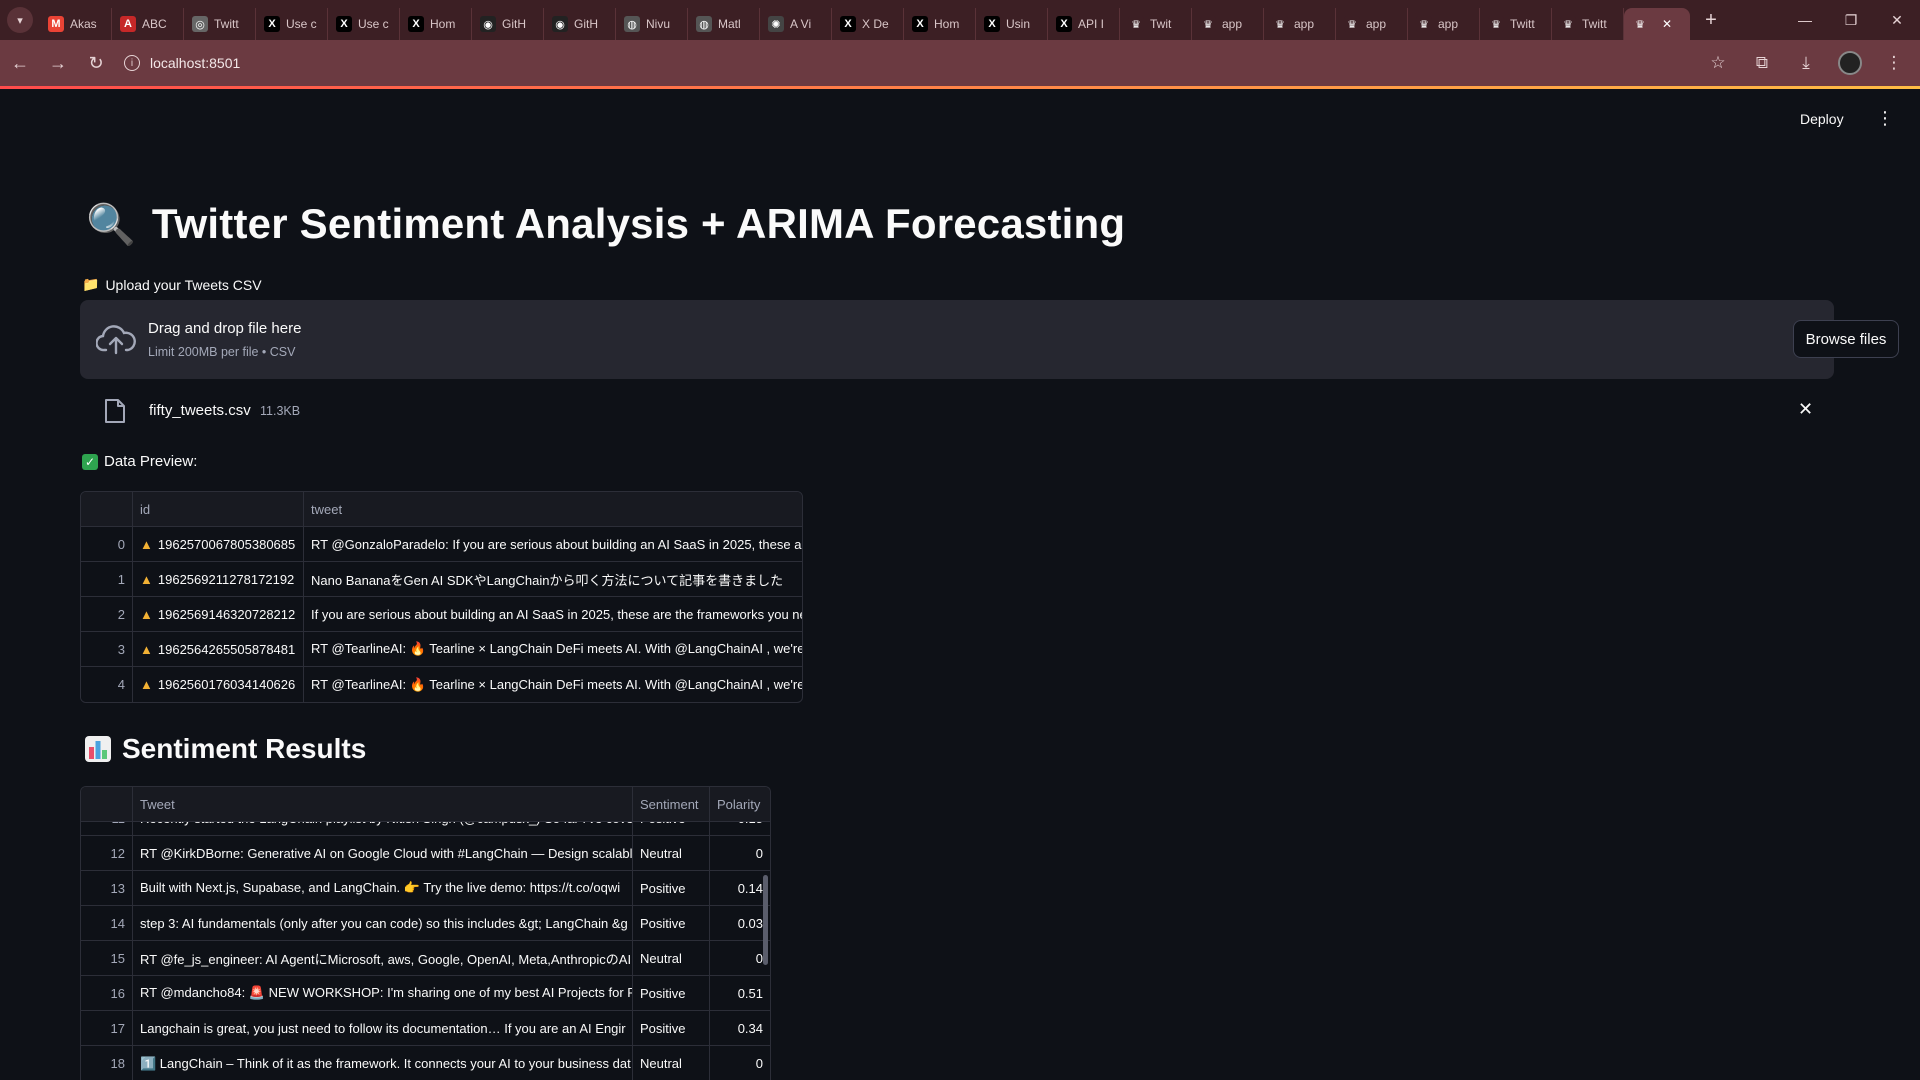  Describe the element at coordinates (724, 24) in the screenshot. I see `browser-tab: ◍ Matl` at that location.